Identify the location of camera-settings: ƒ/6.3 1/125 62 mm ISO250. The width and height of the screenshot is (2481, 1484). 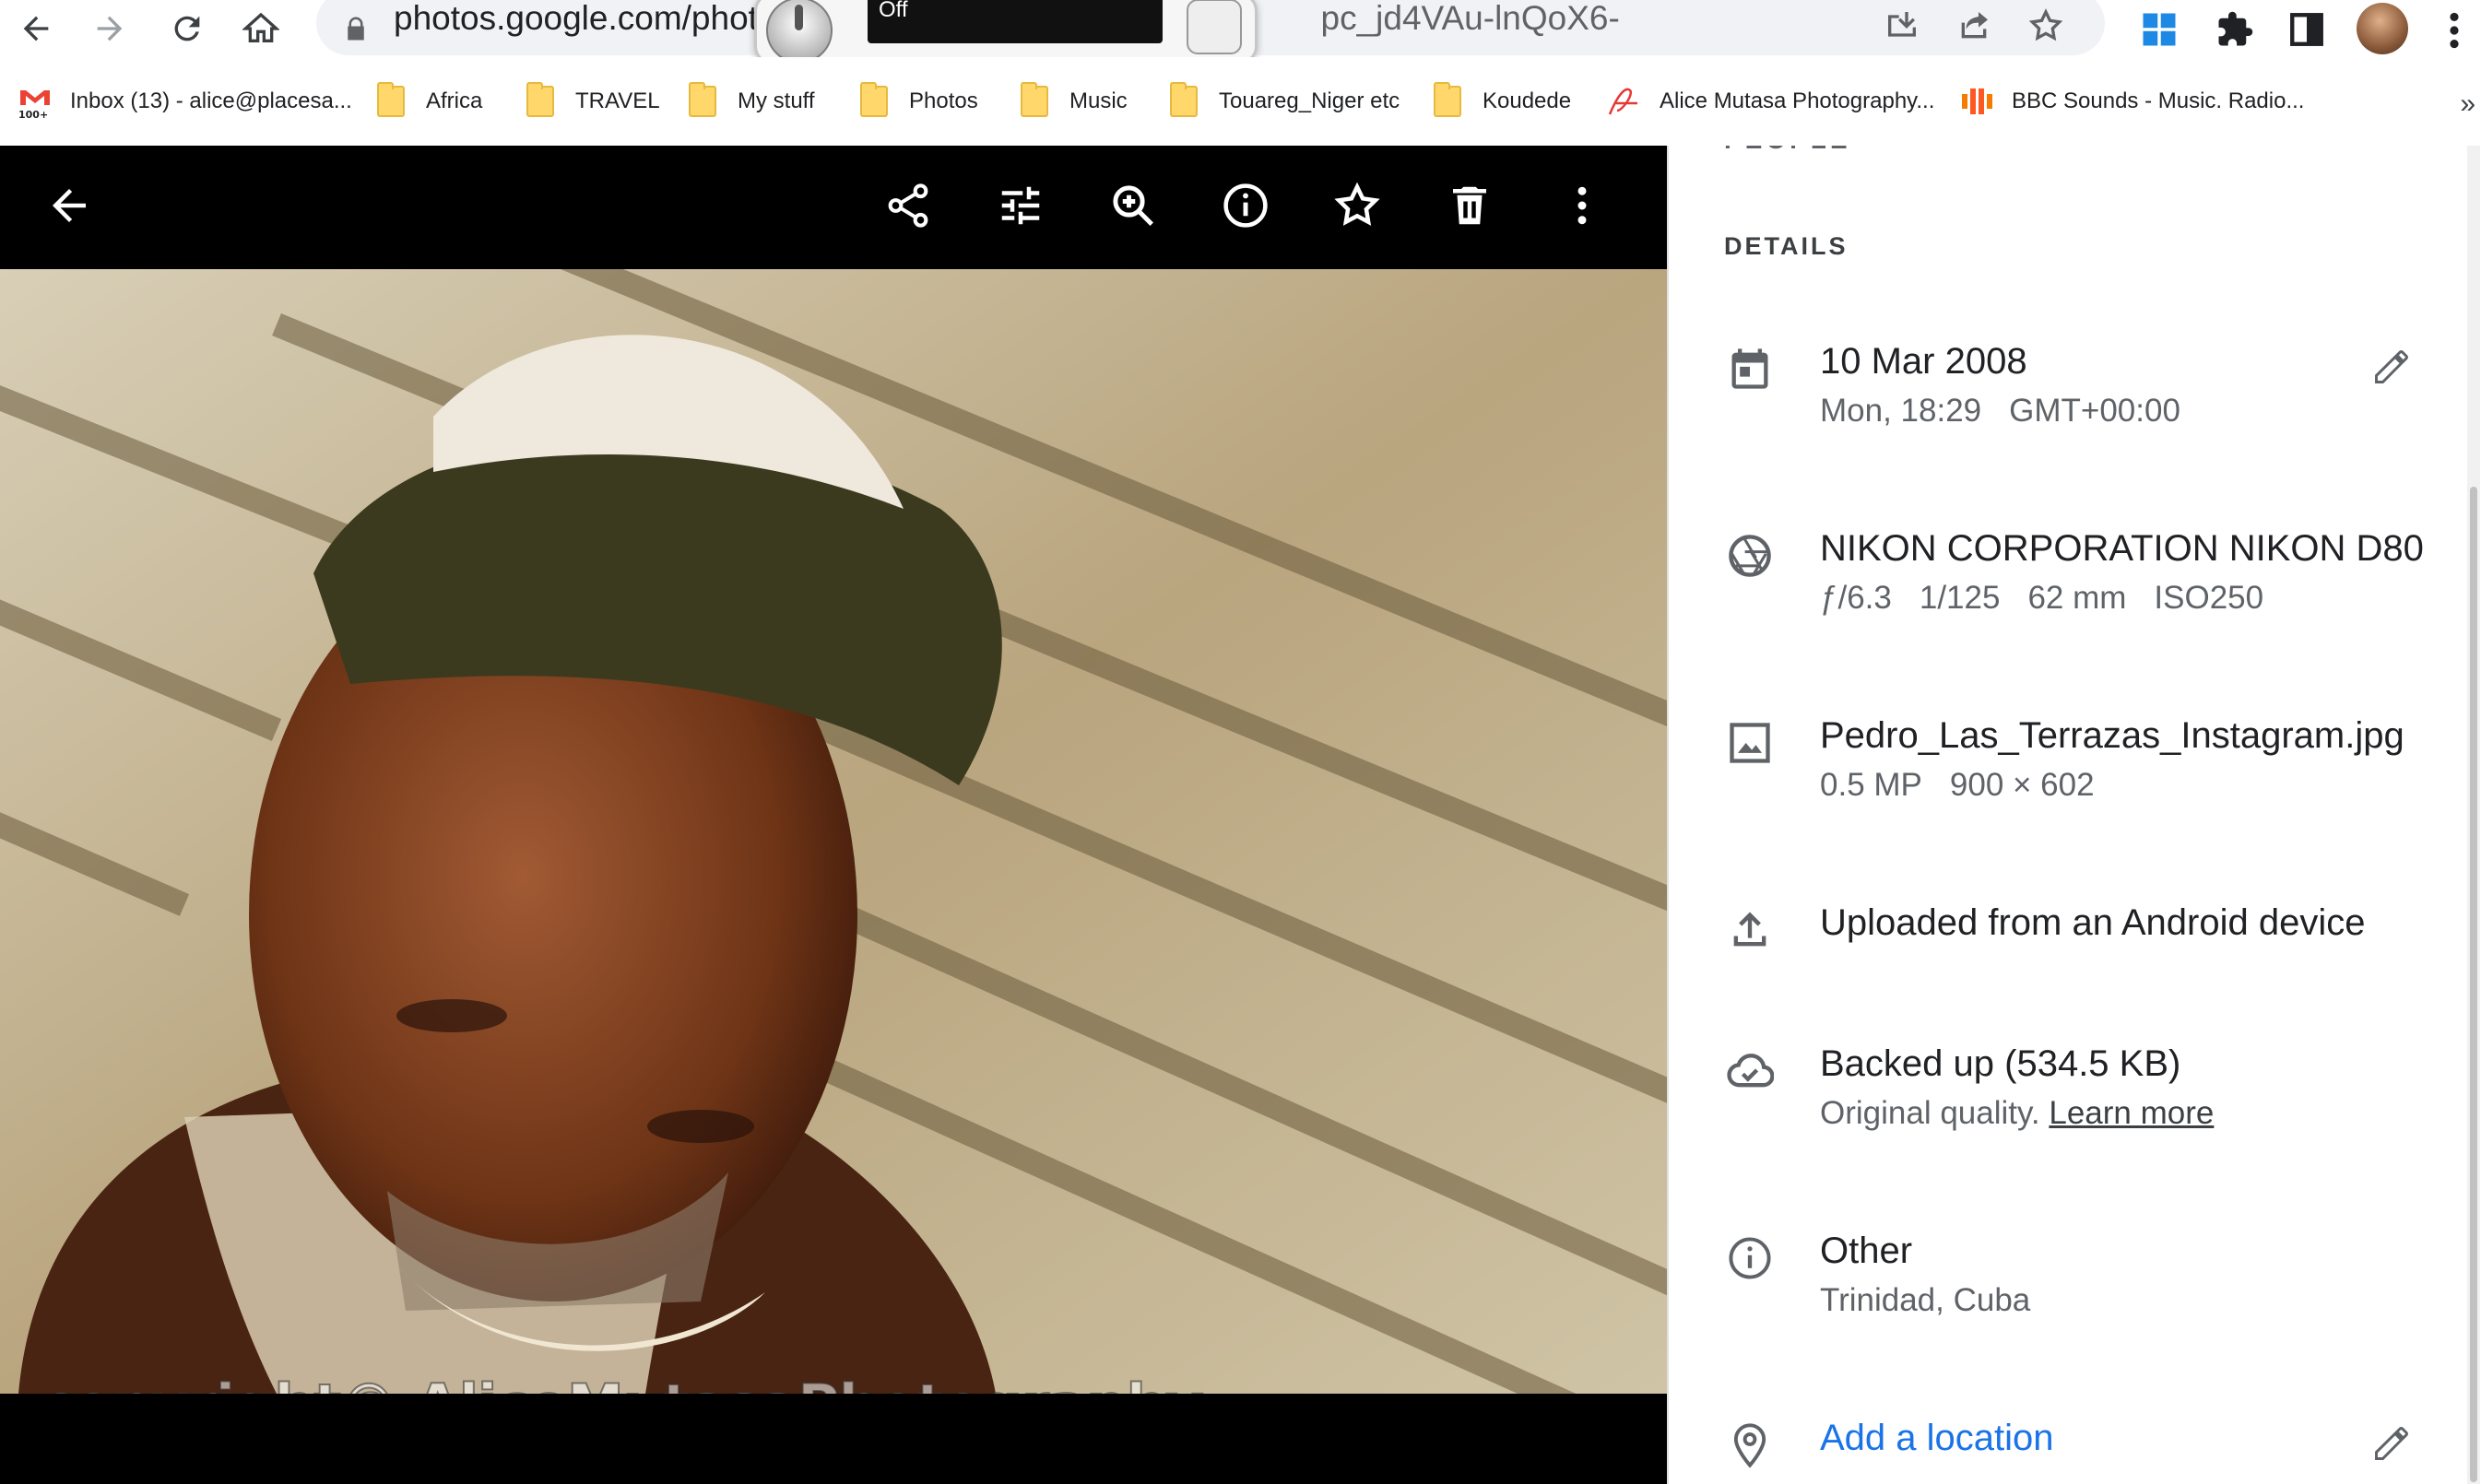
(2041, 599).